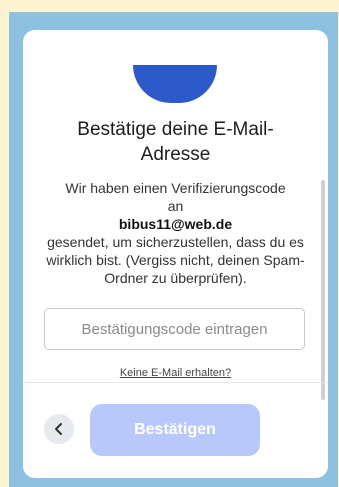 The image size is (339, 487). What do you see at coordinates (323, 290) in the screenshot?
I see `scrollbar` at bounding box center [323, 290].